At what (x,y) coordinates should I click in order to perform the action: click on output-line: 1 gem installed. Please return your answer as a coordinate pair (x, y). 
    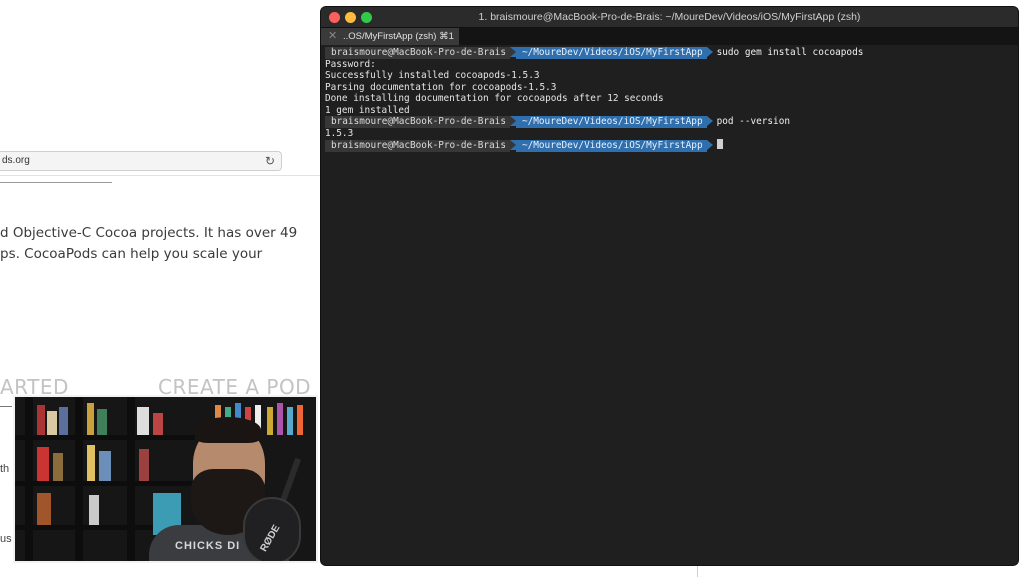
    Looking at the image, I should click on (367, 110).